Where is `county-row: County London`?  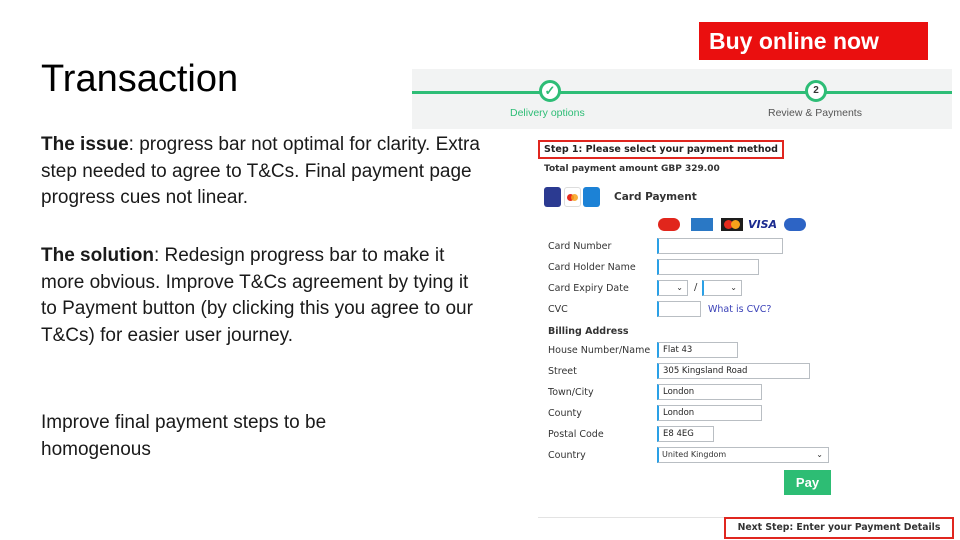
county-row: County London is located at coordinates (748, 414).